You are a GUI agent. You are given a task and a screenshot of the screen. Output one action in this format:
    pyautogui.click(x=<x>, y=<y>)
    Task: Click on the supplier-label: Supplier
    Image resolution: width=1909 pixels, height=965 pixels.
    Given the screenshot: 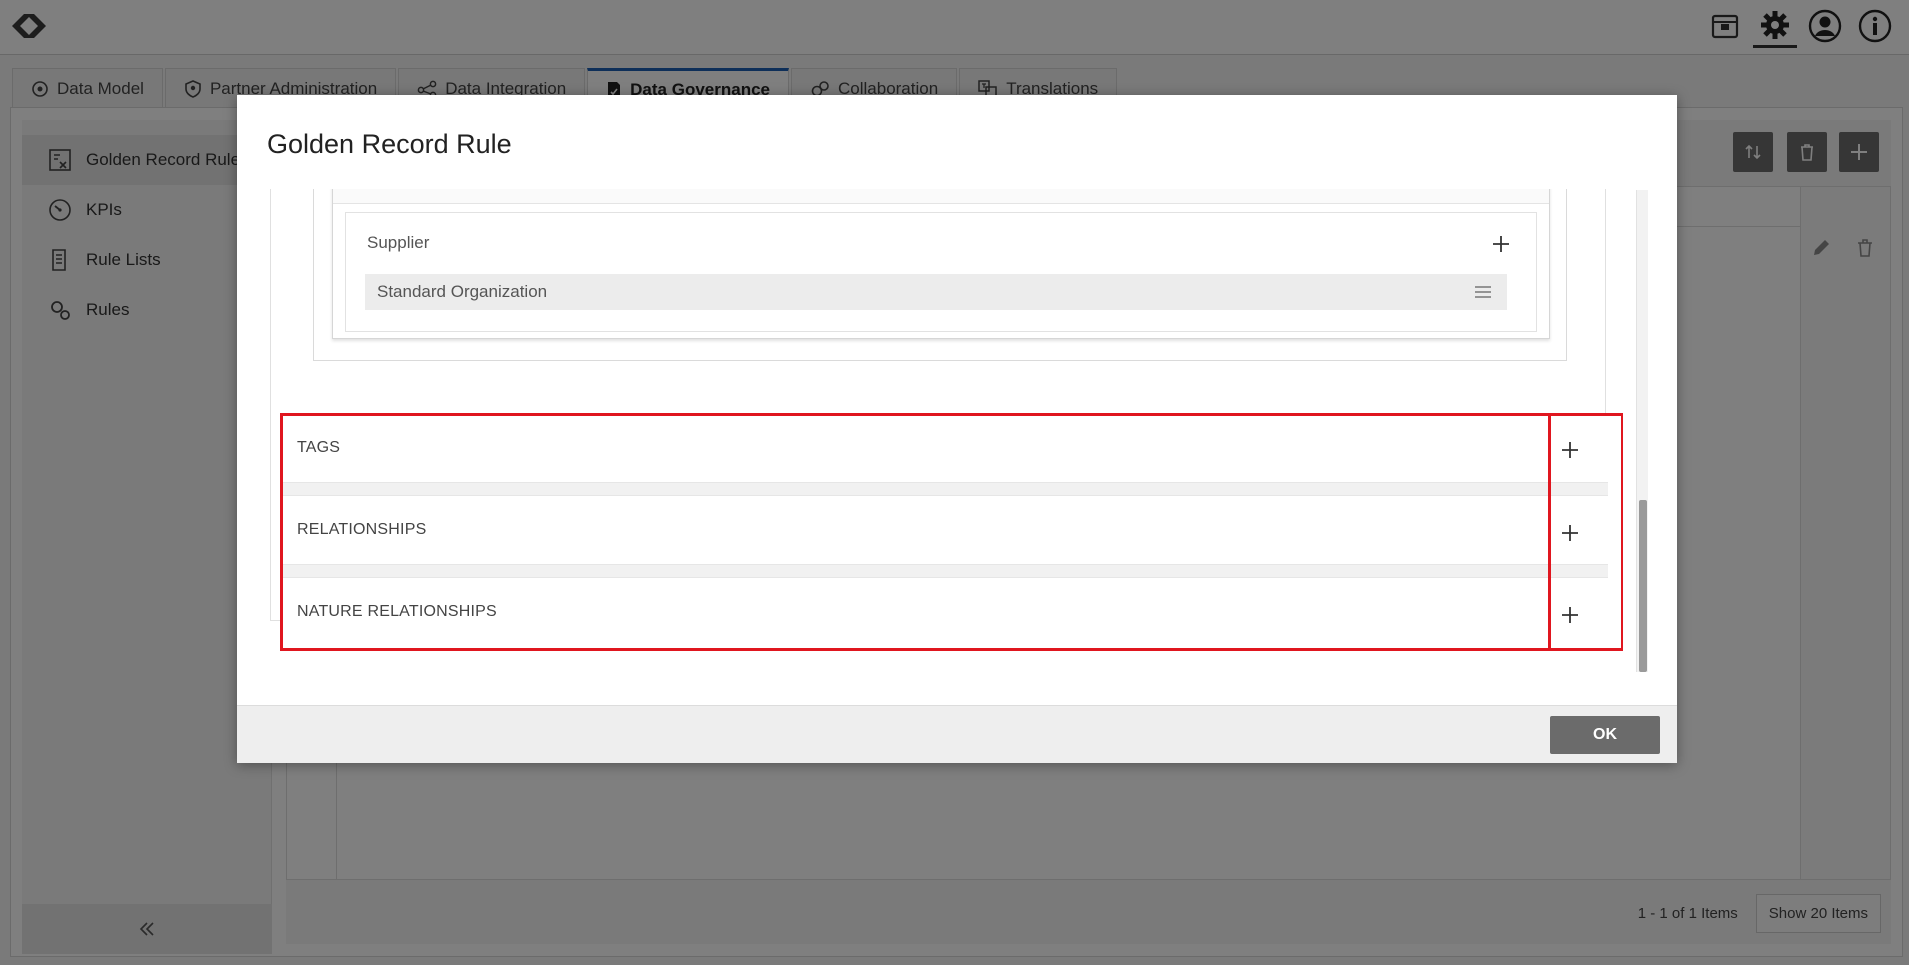 What is the action you would take?
    pyautogui.click(x=398, y=242)
    